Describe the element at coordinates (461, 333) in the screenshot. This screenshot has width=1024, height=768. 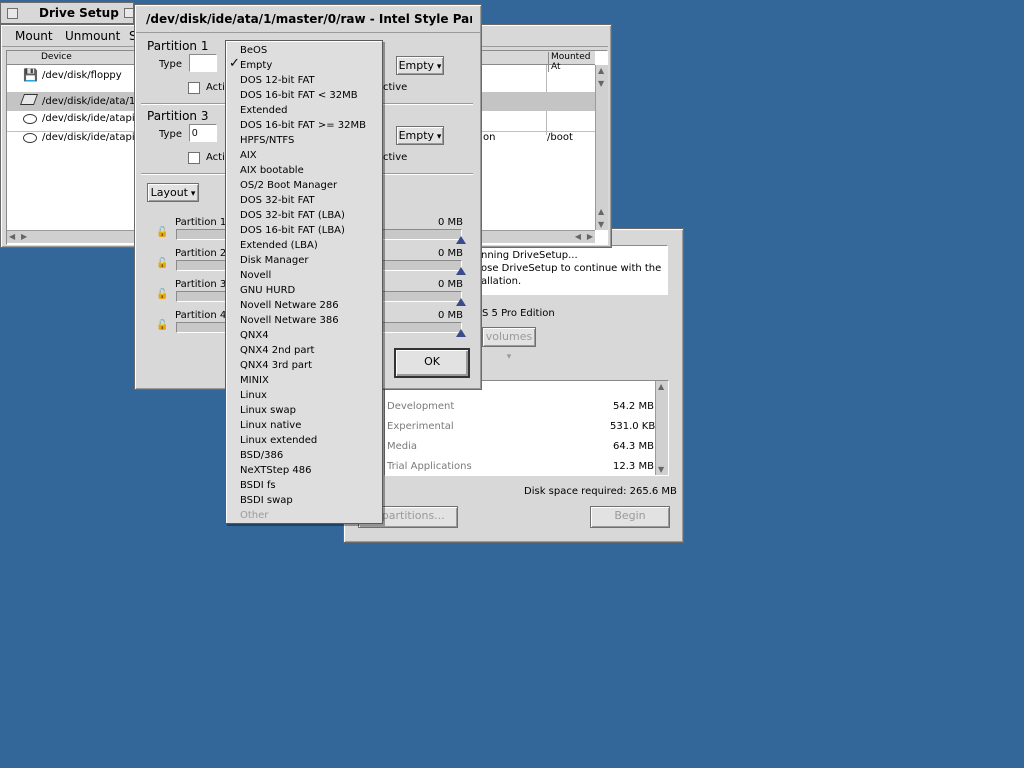
I see `slider4-knob` at that location.